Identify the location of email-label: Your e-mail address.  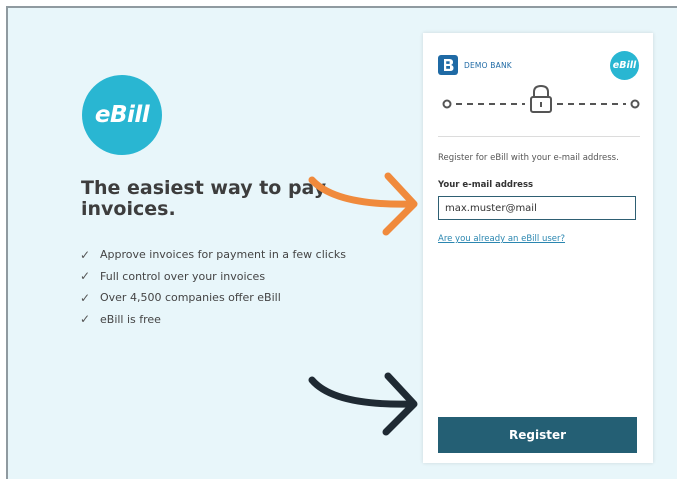
(486, 185).